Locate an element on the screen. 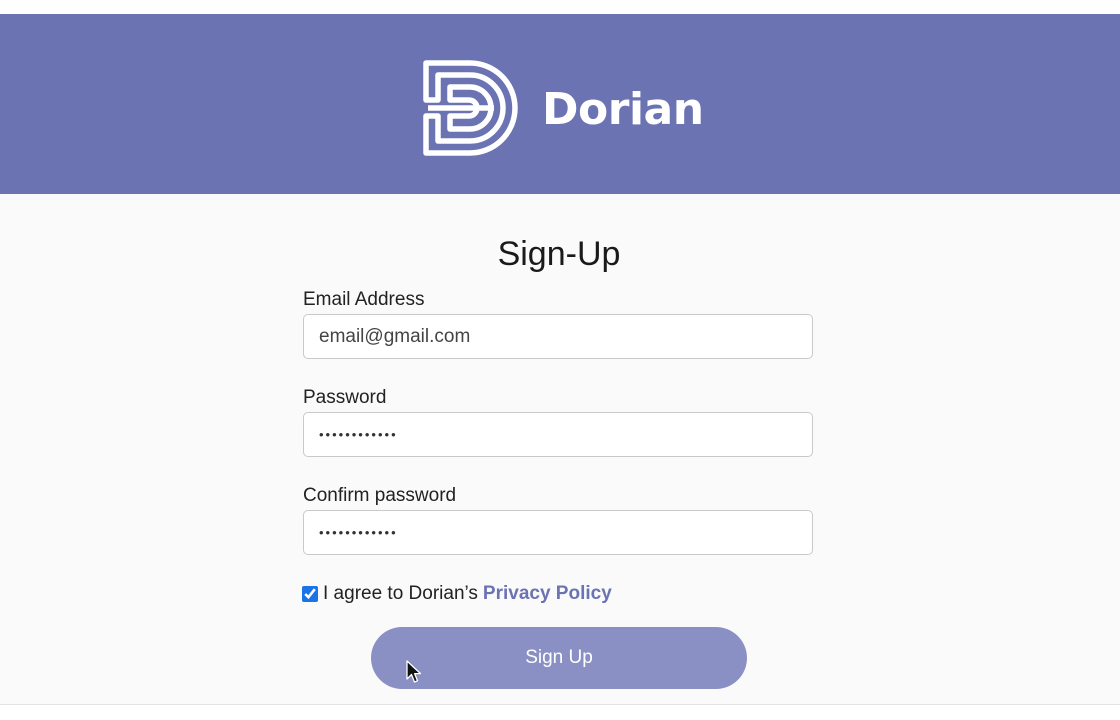  dorian-logo-icon is located at coordinates (470, 108).